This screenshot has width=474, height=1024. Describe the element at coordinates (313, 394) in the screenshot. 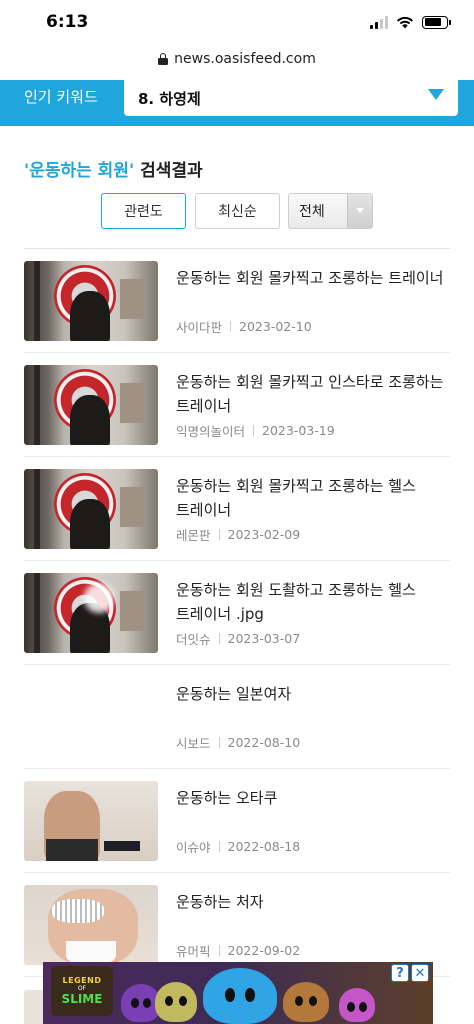

I see `result-title: 운동하는 회원 몰카찍고 인스타로 조롱하는 트레이너` at that location.